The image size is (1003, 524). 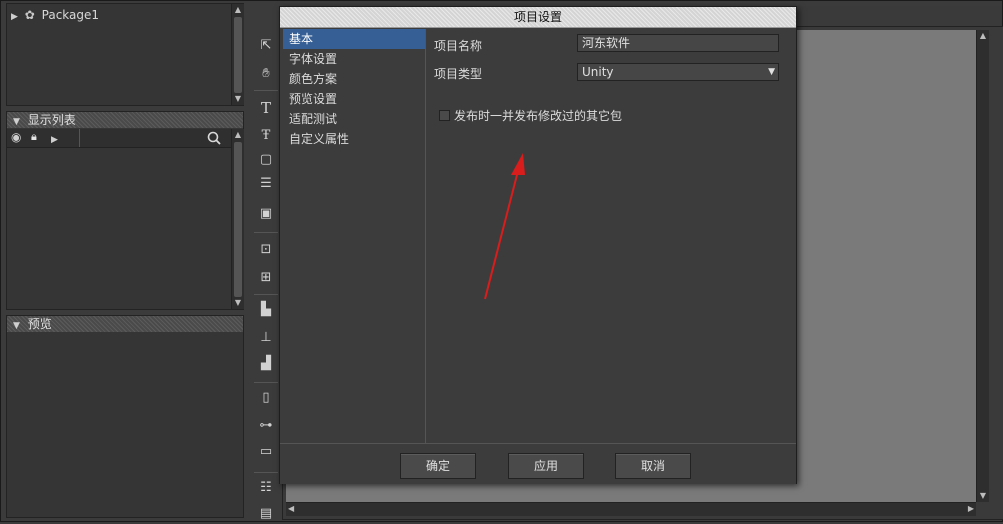 I want to click on distribute-center-icon: ⊶, so click(x=266, y=426).